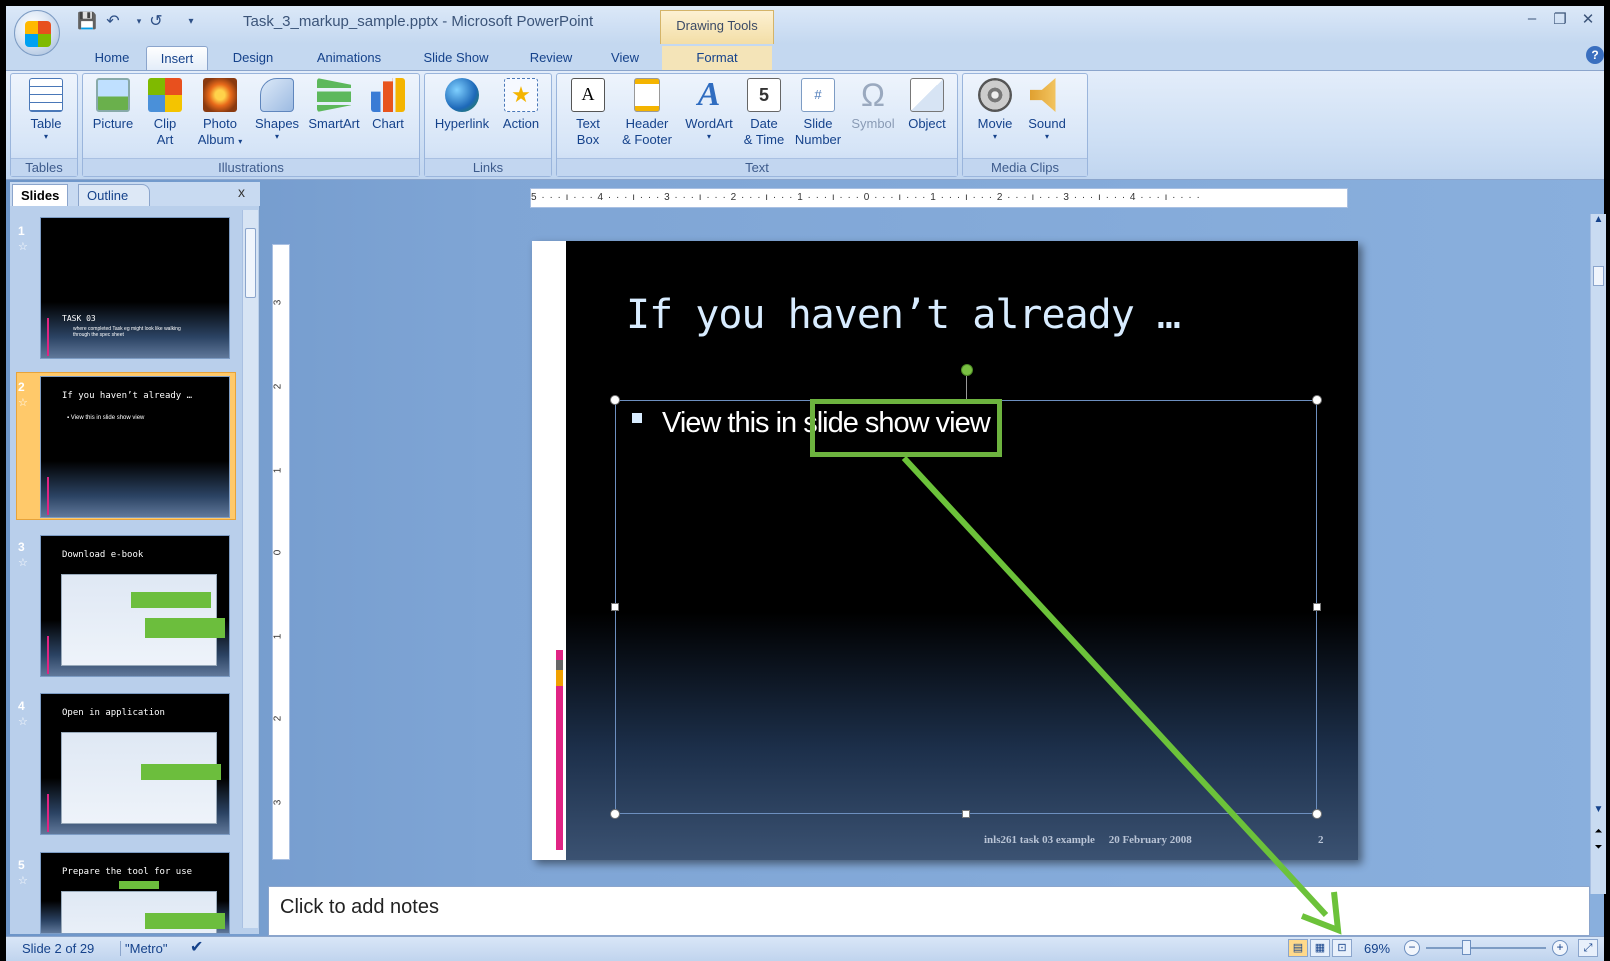 Image resolution: width=1610 pixels, height=961 pixels. I want to click on thumb-title: Prepare the tool for use, so click(127, 872).